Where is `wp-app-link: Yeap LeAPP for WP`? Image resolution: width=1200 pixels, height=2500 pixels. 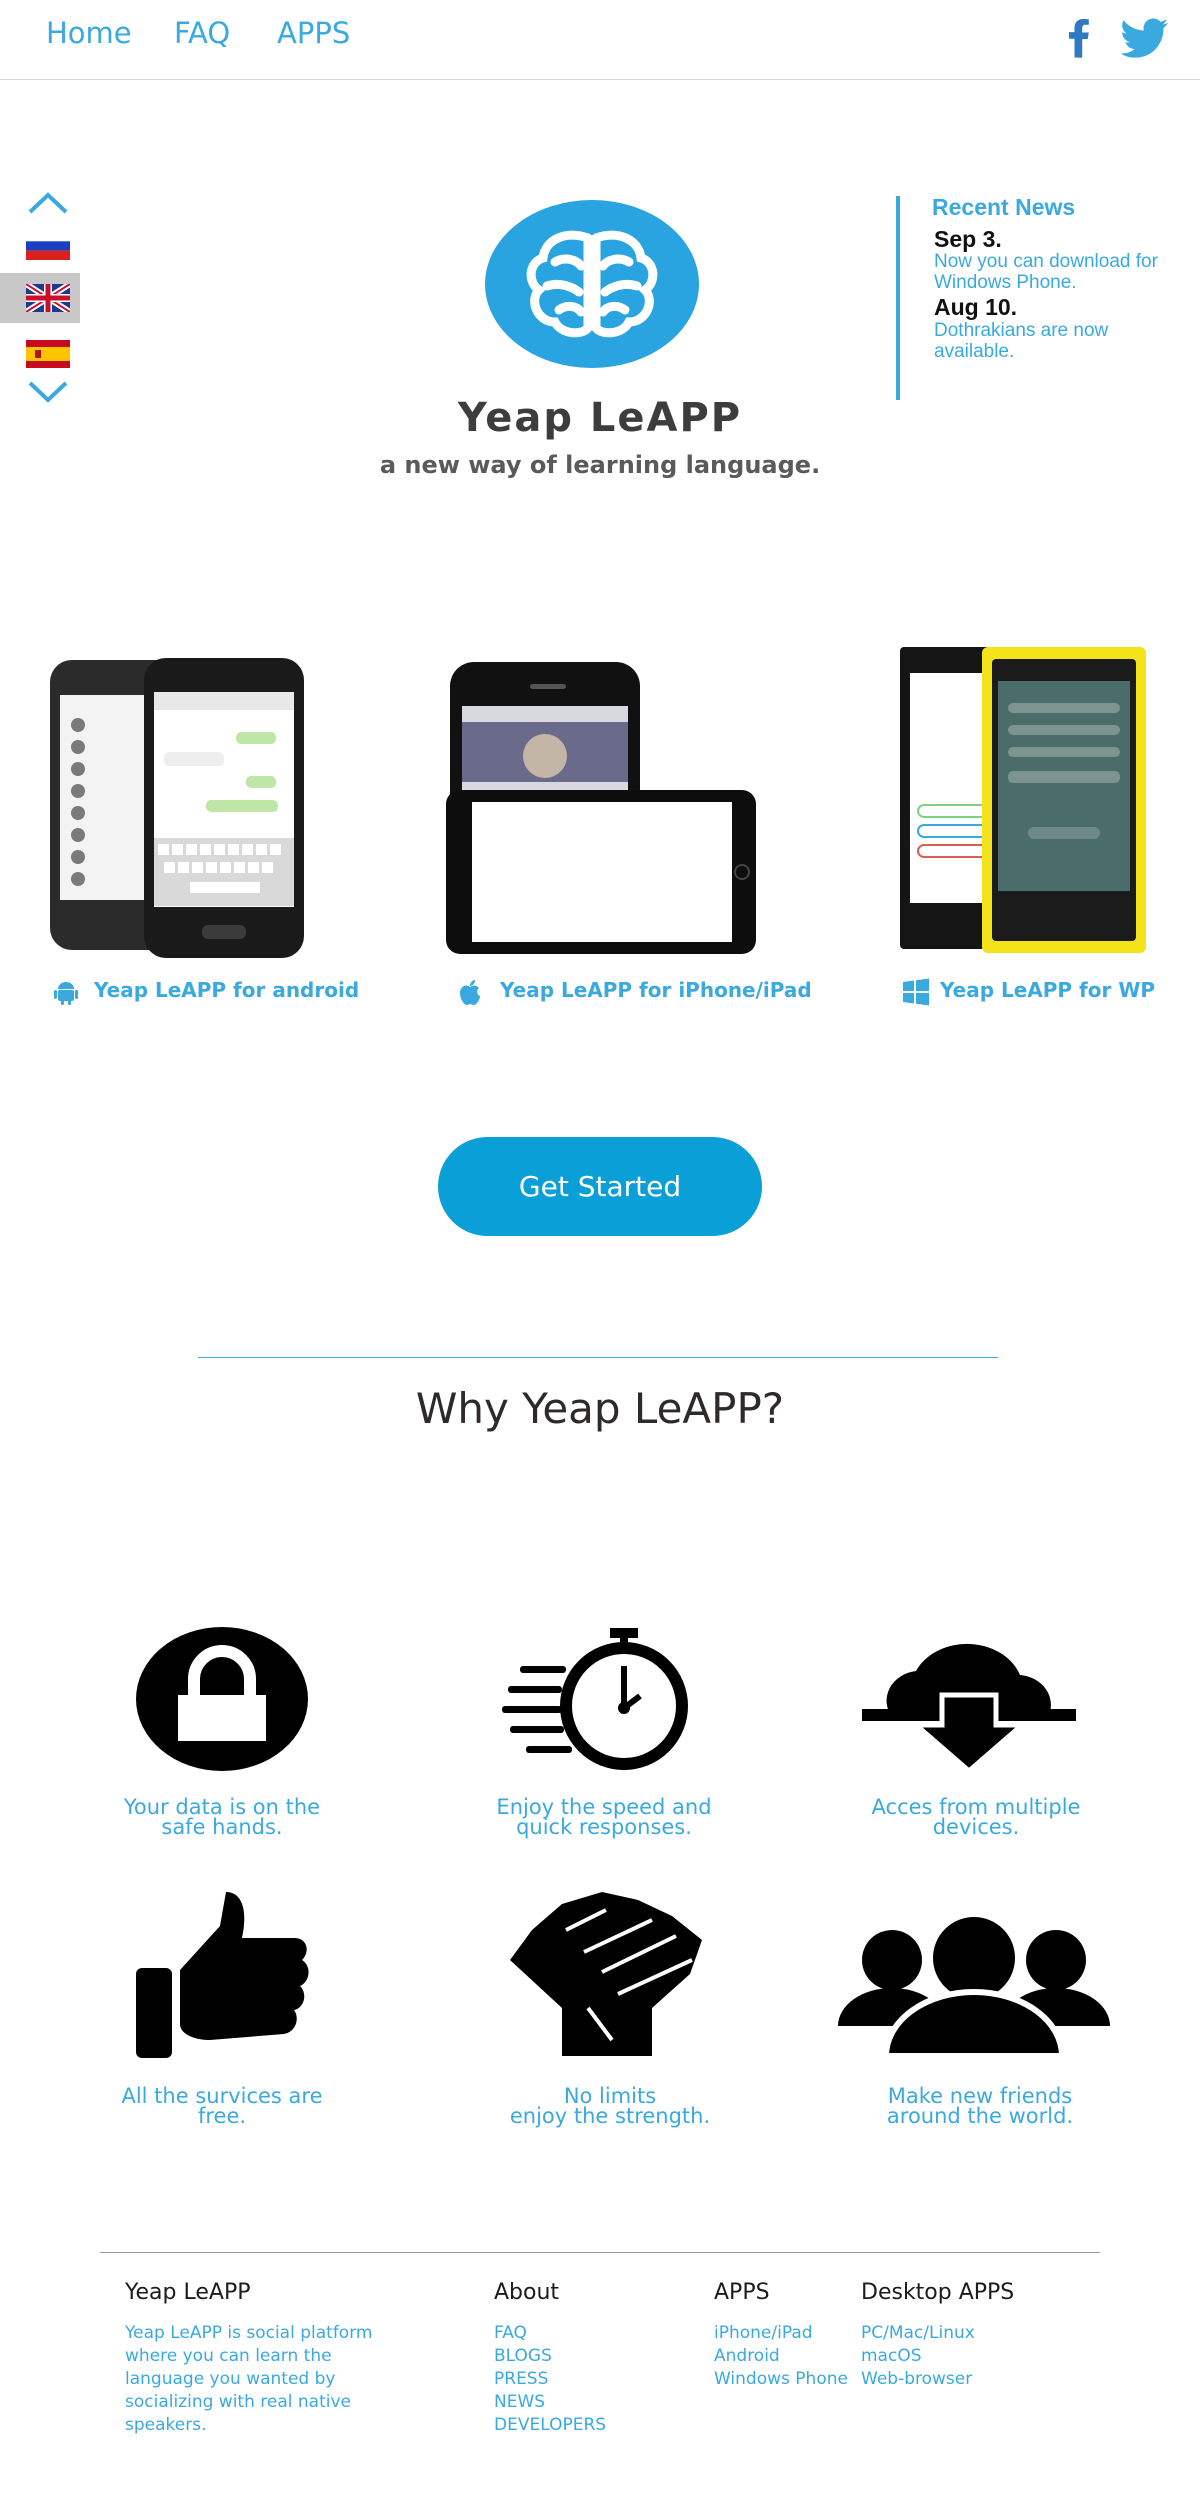 wp-app-link: Yeap LeAPP for WP is located at coordinates (1047, 990).